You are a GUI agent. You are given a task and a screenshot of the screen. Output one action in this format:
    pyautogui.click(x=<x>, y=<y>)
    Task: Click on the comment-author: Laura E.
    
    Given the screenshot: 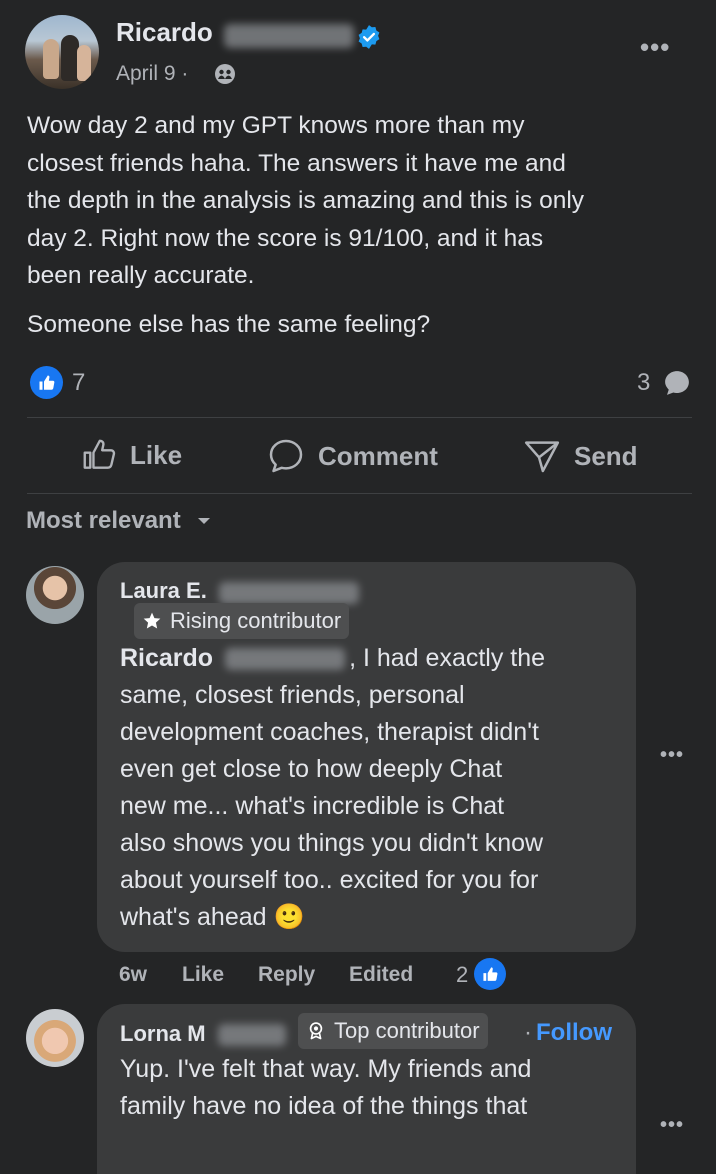 What is the action you would take?
    pyautogui.click(x=163, y=591)
    